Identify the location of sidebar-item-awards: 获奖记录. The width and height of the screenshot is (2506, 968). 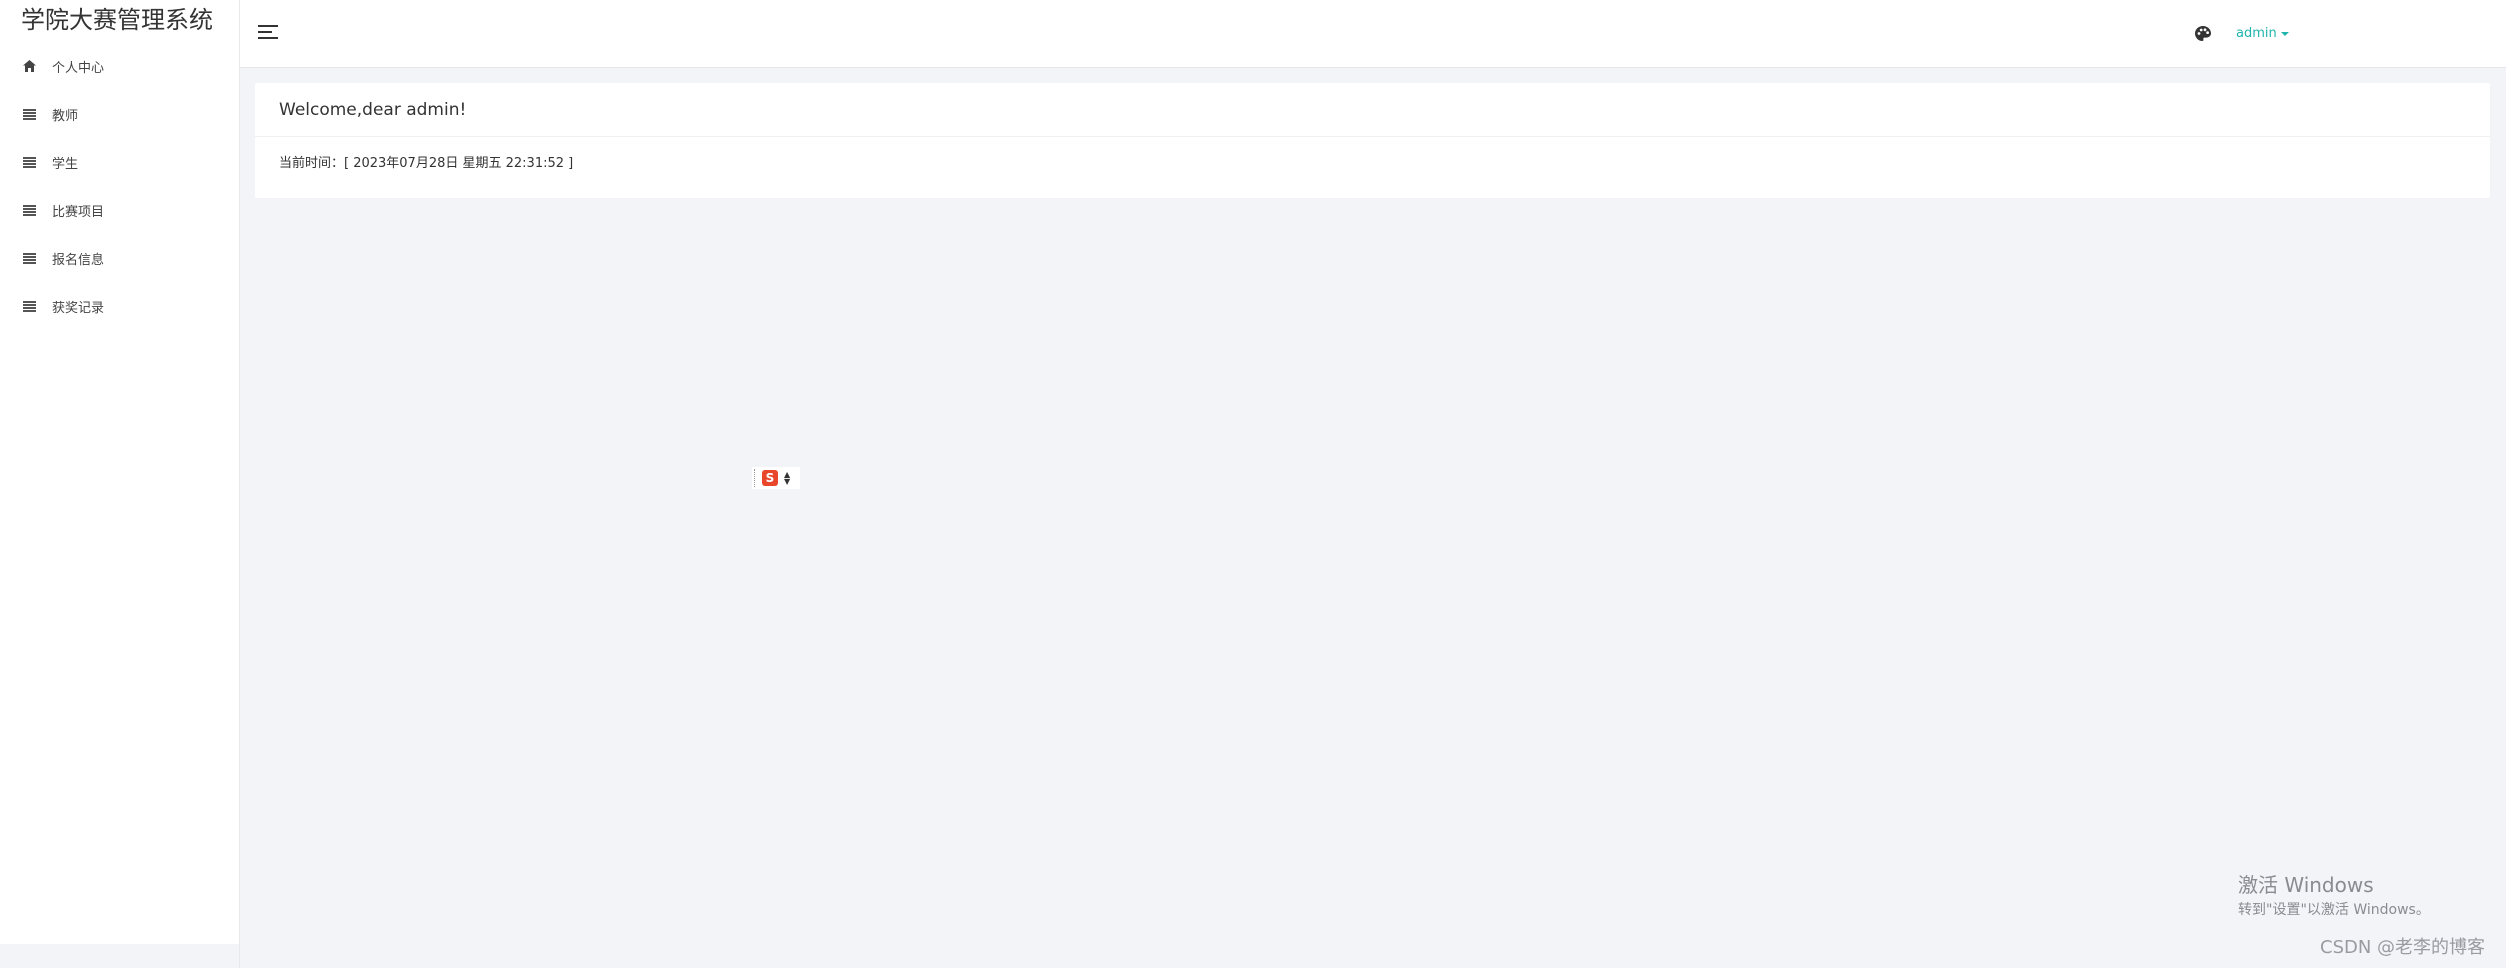
(120, 306).